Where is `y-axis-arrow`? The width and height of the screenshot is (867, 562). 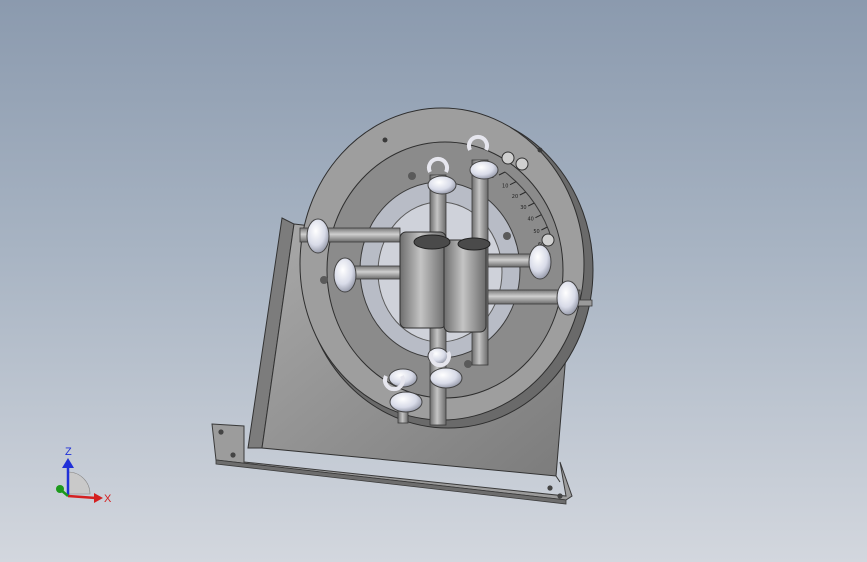 y-axis-arrow is located at coordinates (62, 491).